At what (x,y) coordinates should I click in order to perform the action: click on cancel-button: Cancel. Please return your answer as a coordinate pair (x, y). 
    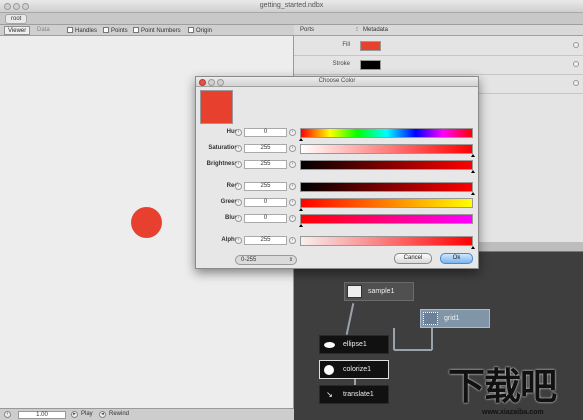
    Looking at the image, I should click on (413, 258).